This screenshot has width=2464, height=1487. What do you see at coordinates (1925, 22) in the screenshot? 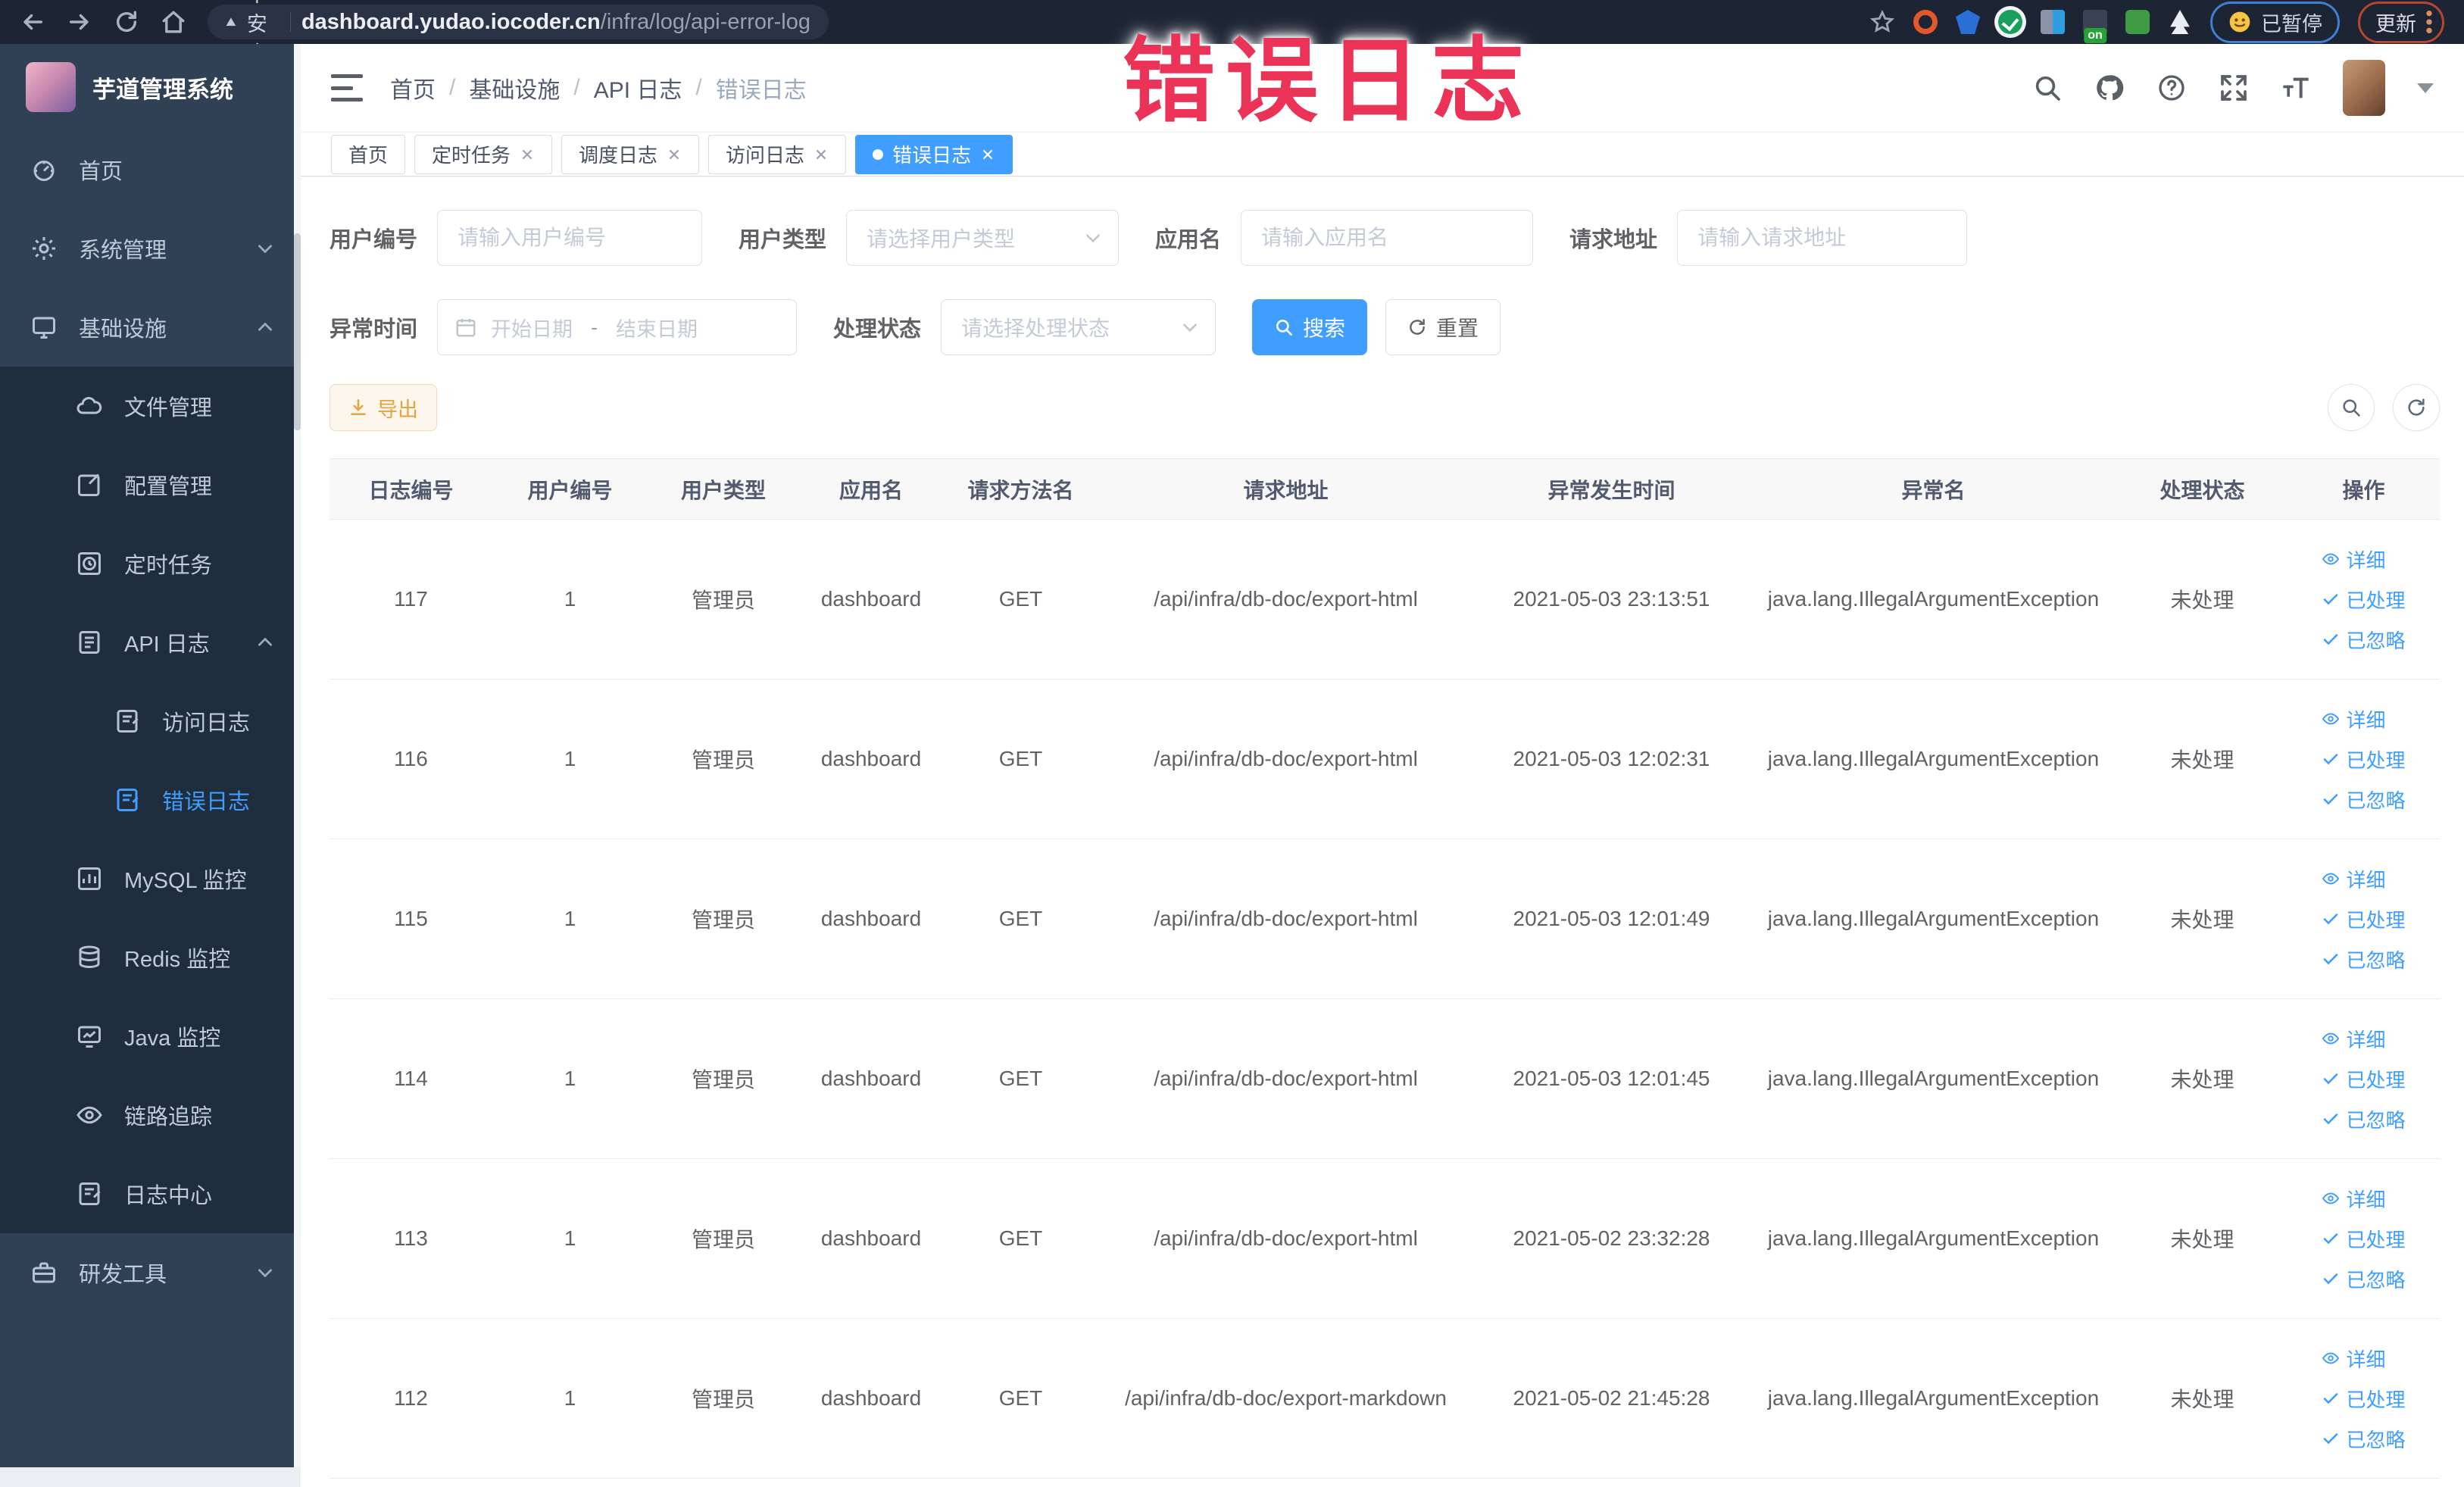
I see `extension-adblock-icon` at bounding box center [1925, 22].